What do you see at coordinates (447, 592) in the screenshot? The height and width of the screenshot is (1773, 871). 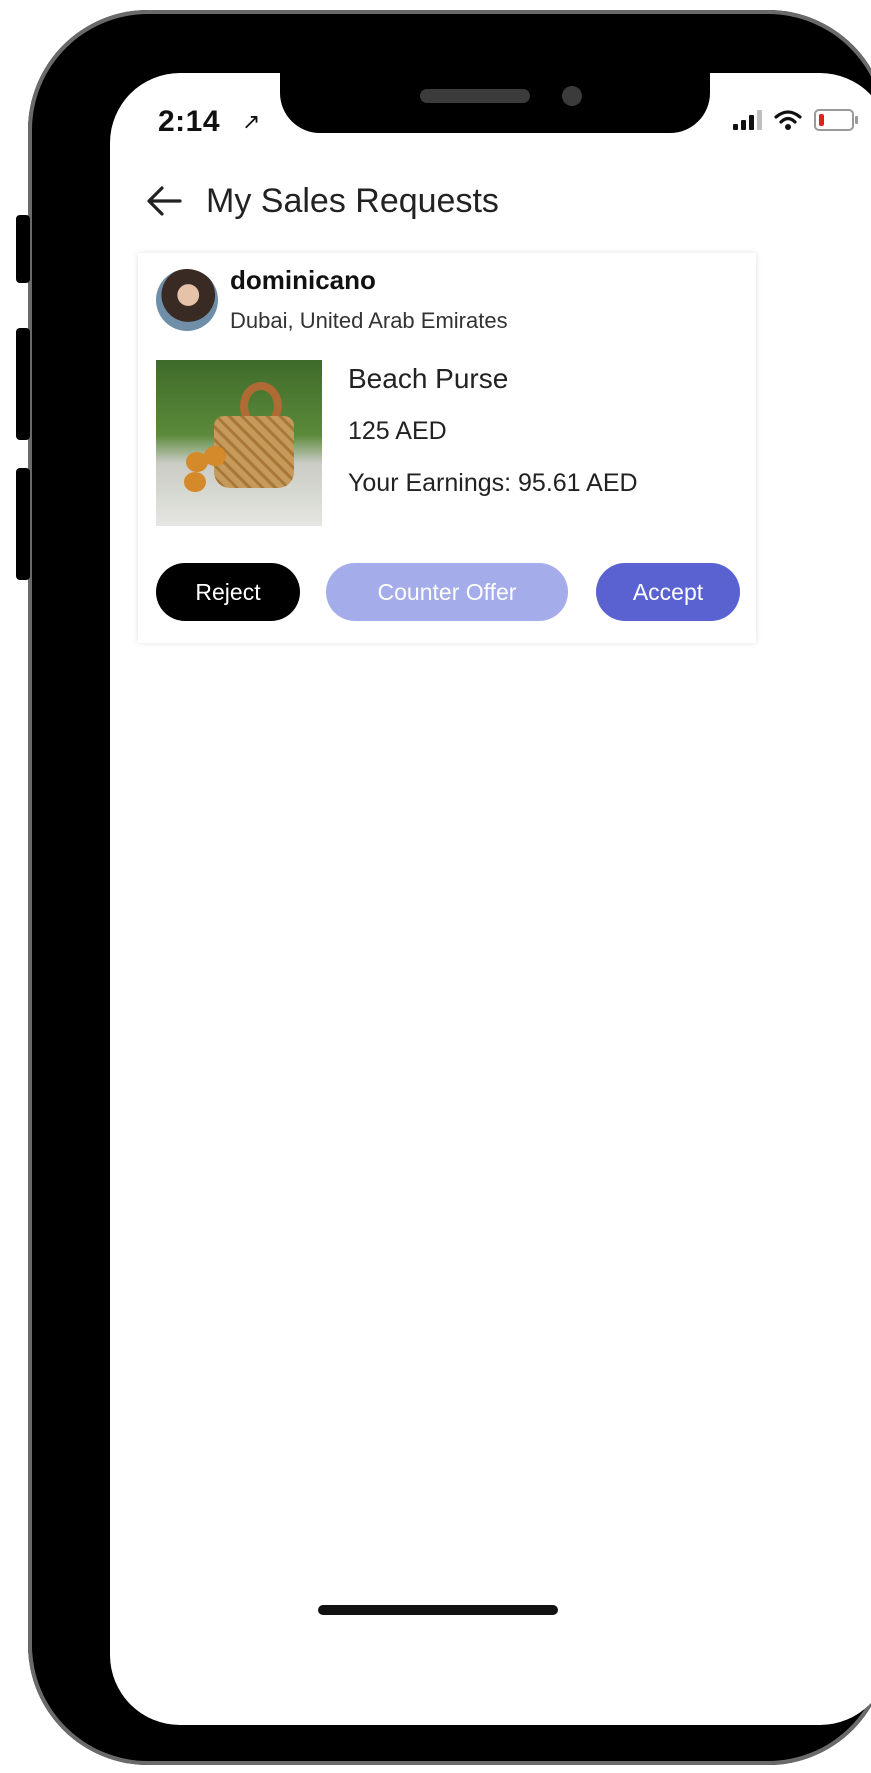 I see `counter-offer-button: Counter Offer` at bounding box center [447, 592].